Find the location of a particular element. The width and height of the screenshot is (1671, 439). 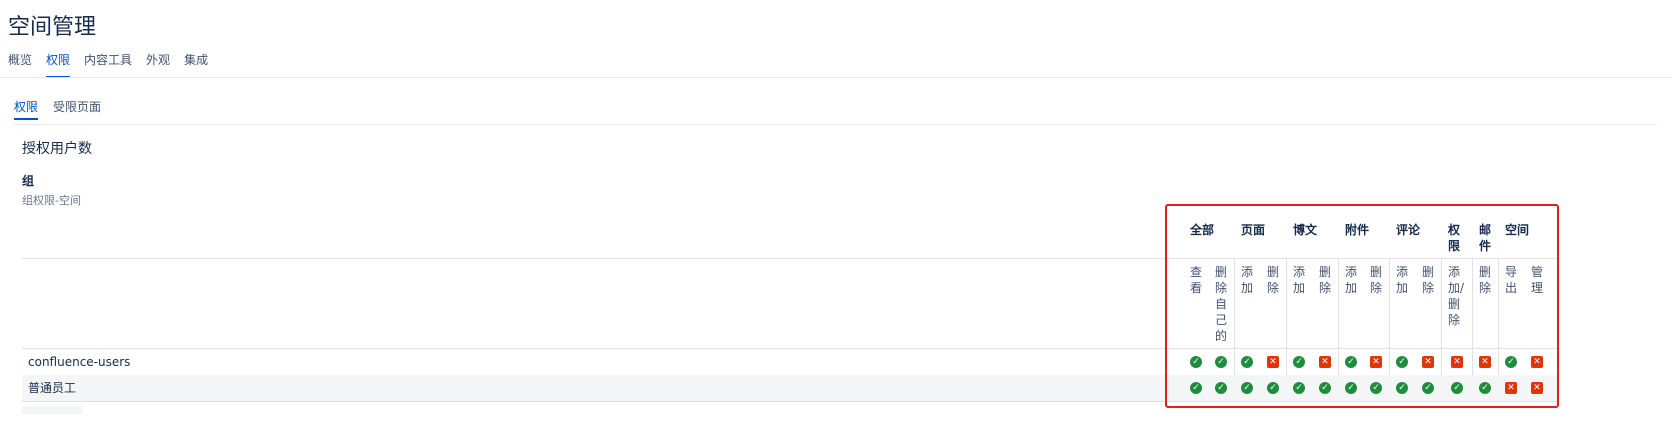

action-delete-own: 删除自己的 is located at coordinates (1221, 304).